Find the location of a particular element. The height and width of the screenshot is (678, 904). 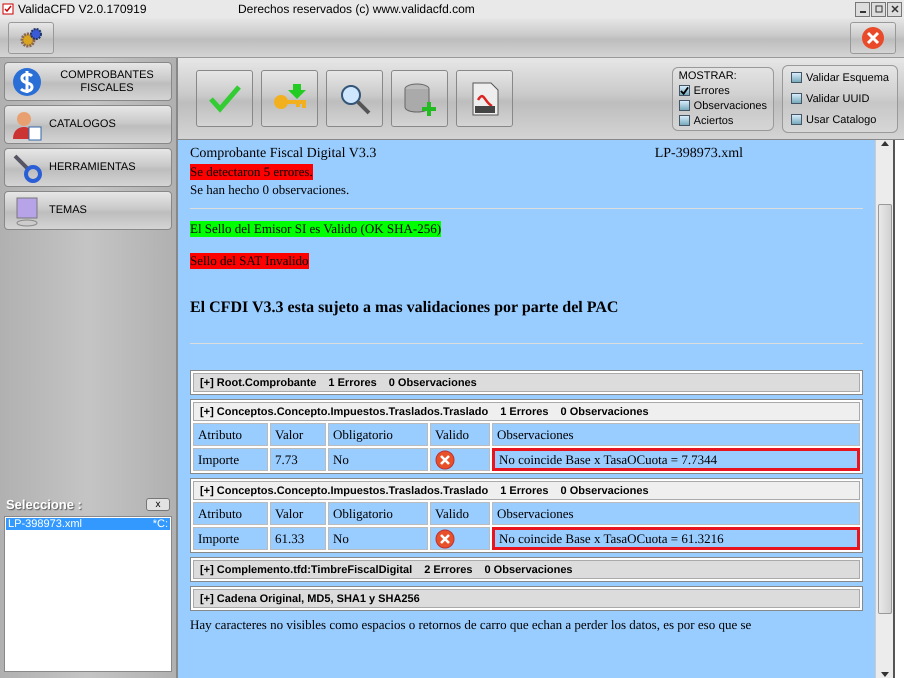

sidebar-item: CATALOGOS is located at coordinates (88, 124).